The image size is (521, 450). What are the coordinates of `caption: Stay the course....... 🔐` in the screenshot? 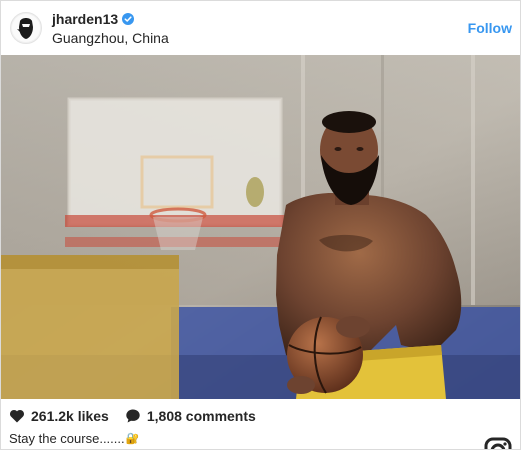 It's located at (74, 438).